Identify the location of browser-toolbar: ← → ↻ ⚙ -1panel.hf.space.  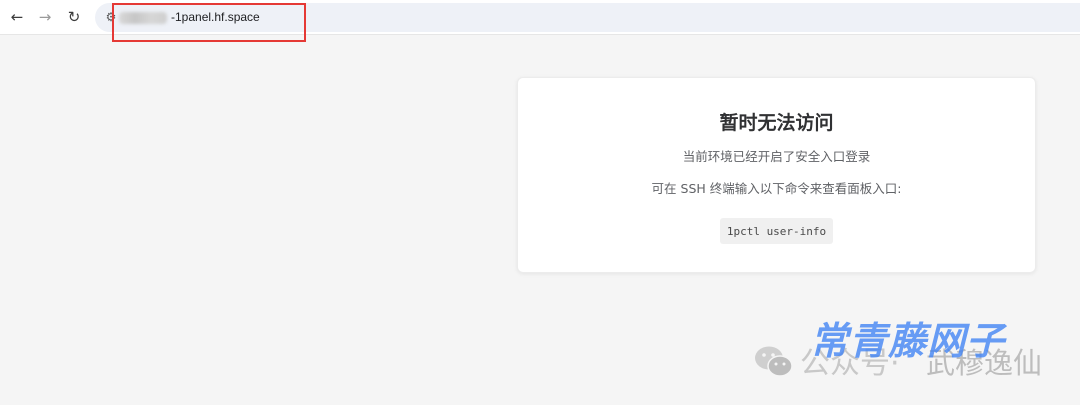
(540, 17).